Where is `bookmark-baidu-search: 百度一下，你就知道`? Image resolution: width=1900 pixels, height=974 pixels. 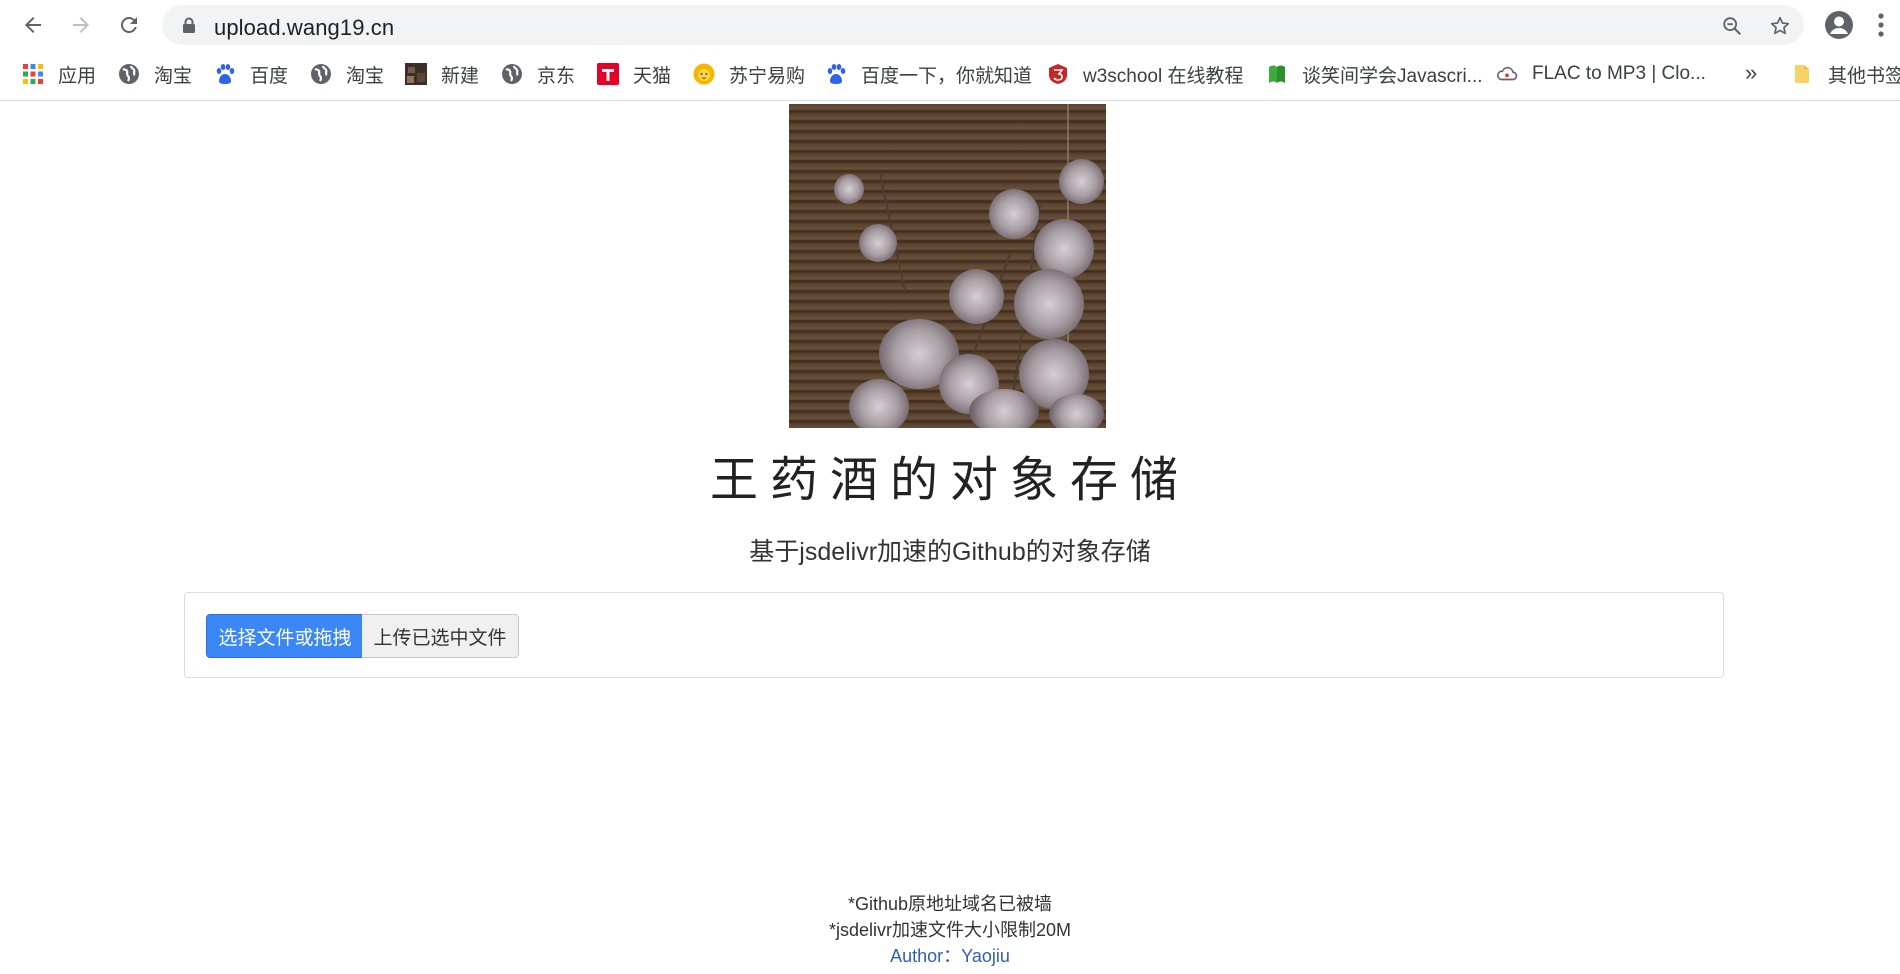
bookmark-baidu-search: 百度一下，你就知道 is located at coordinates (928, 74).